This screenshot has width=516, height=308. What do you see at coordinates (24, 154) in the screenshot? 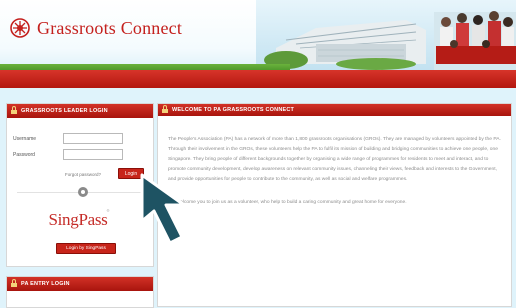
I see `password-label: Password` at bounding box center [24, 154].